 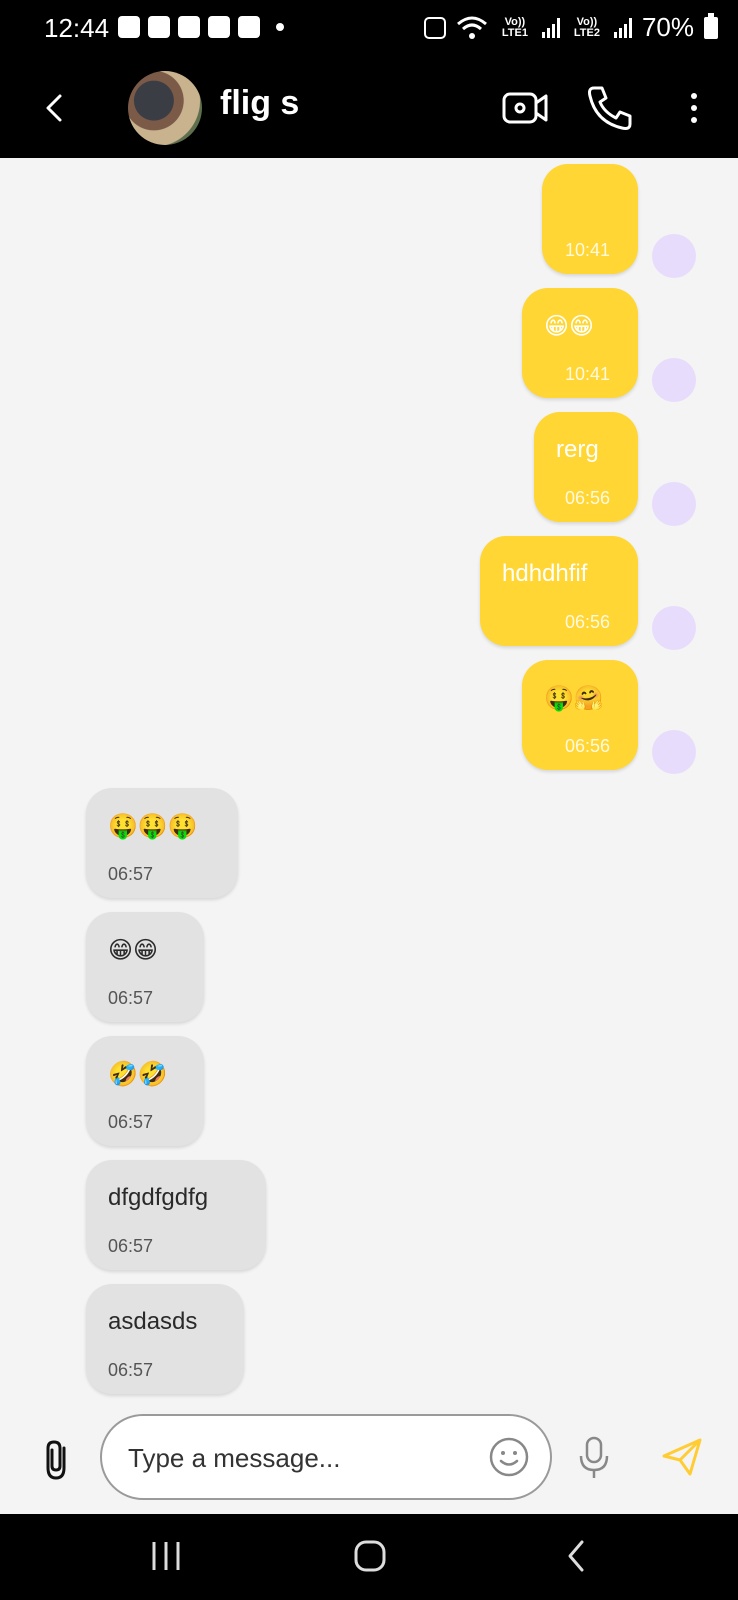 I want to click on chat-notification-icon, so click(x=129, y=27).